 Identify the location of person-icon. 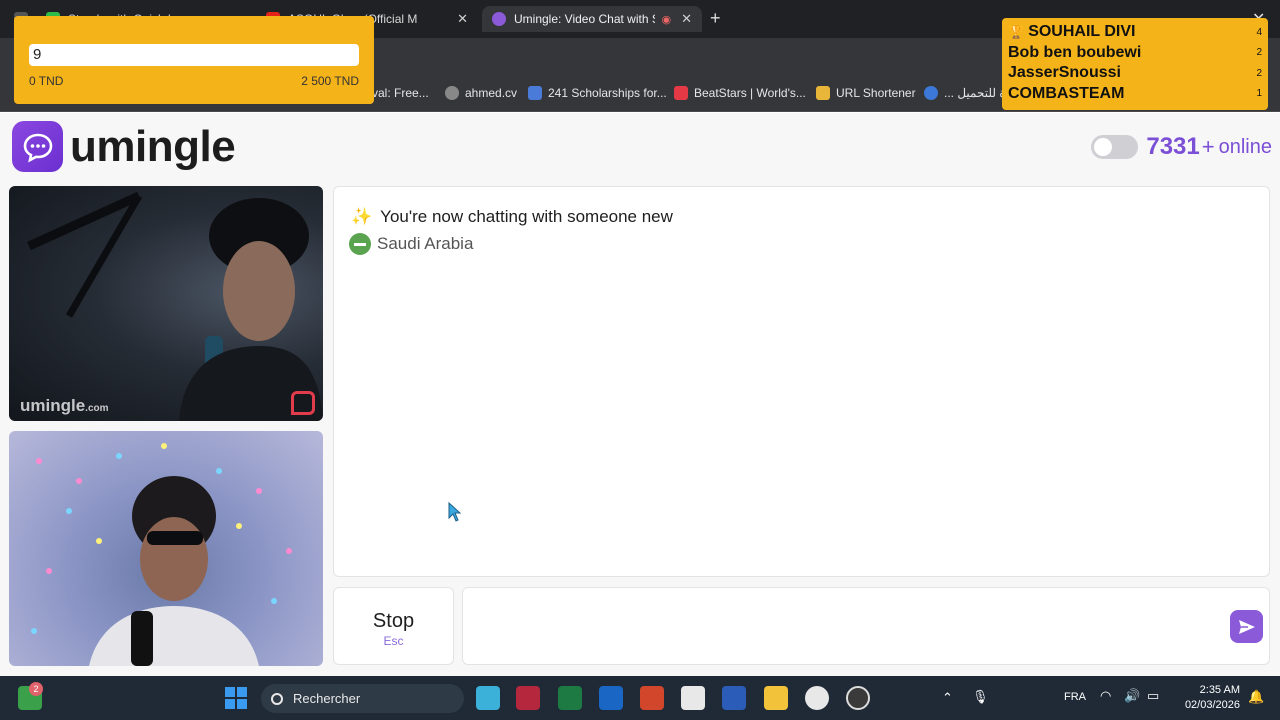
(535, 93).